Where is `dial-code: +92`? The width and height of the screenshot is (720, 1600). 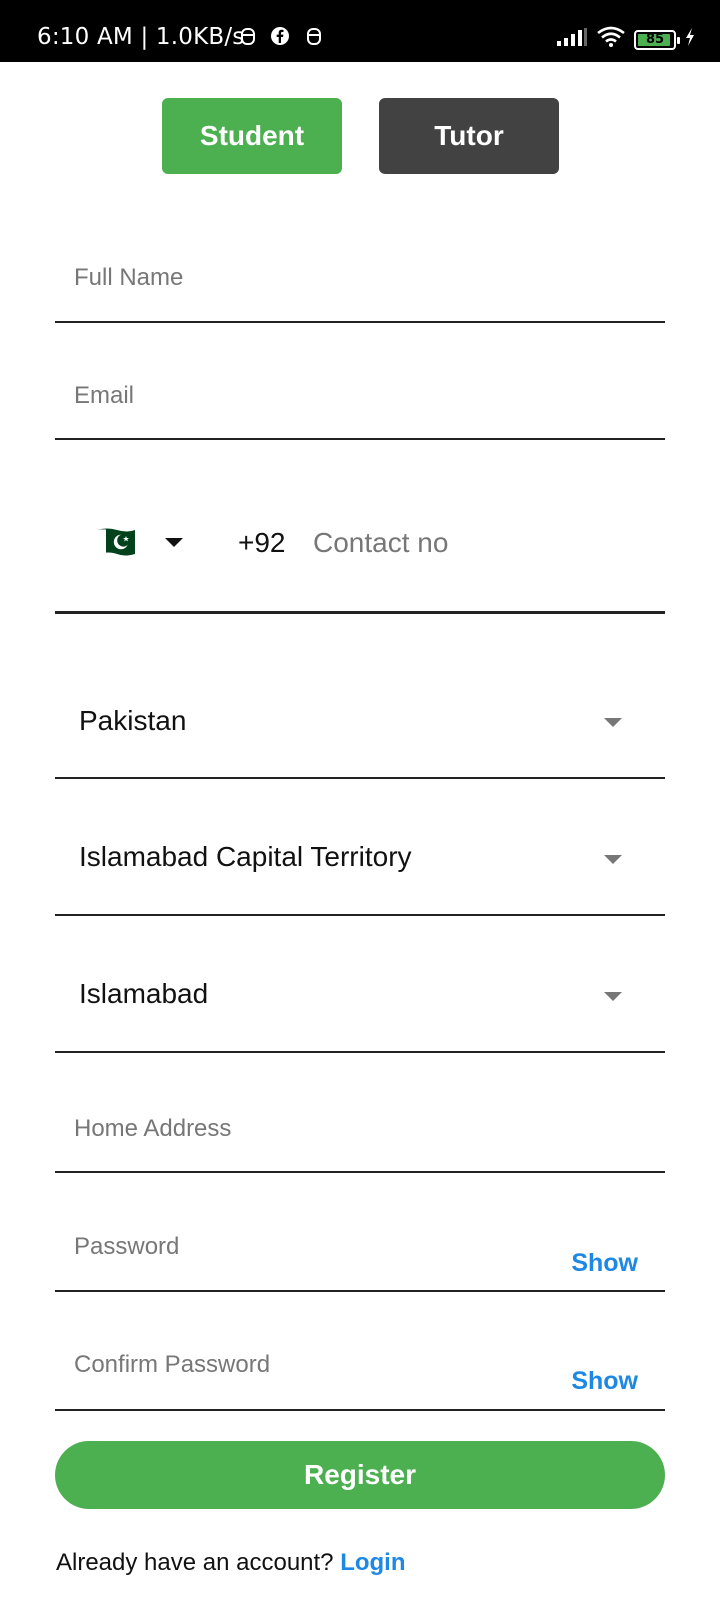
dial-code: +92 is located at coordinates (262, 542).